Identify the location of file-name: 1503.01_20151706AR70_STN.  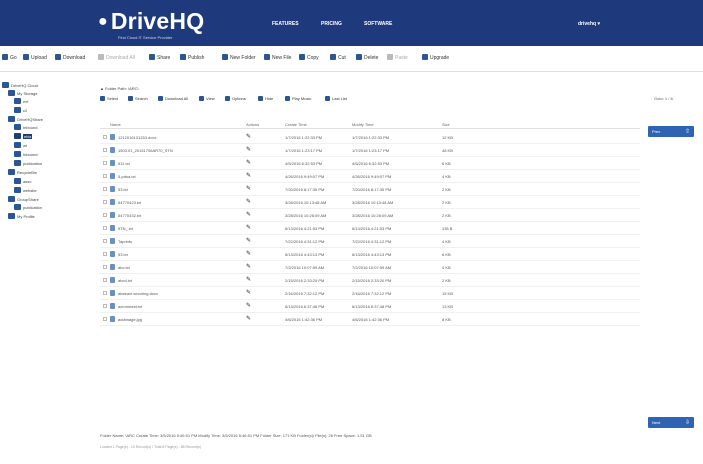
(145, 150).